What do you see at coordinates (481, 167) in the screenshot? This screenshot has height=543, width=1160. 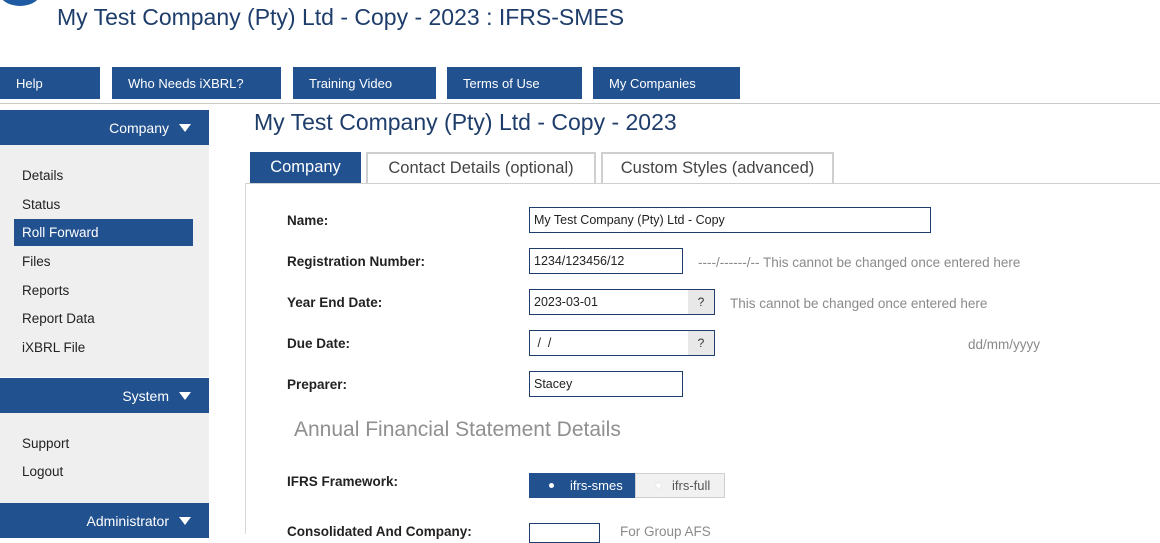 I see `tab-contact-details: Contact Details (optional)` at bounding box center [481, 167].